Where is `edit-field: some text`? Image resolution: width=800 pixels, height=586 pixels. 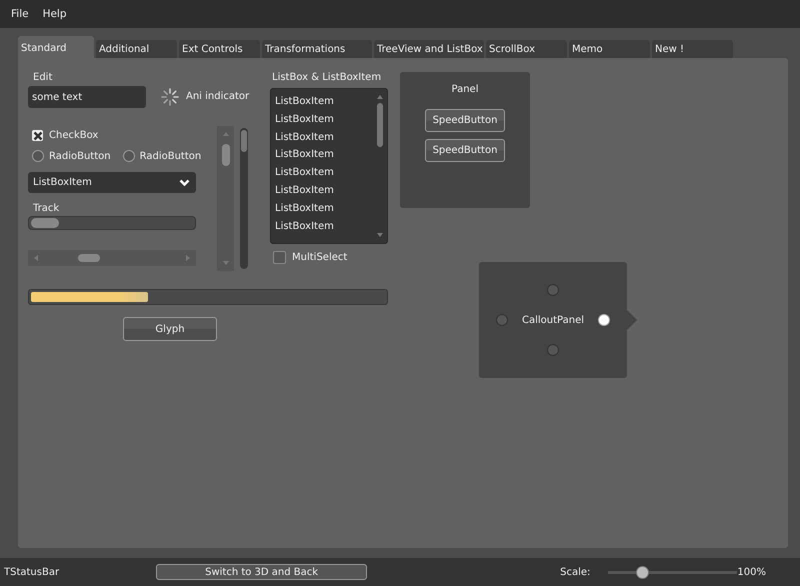
edit-field: some text is located at coordinates (87, 97).